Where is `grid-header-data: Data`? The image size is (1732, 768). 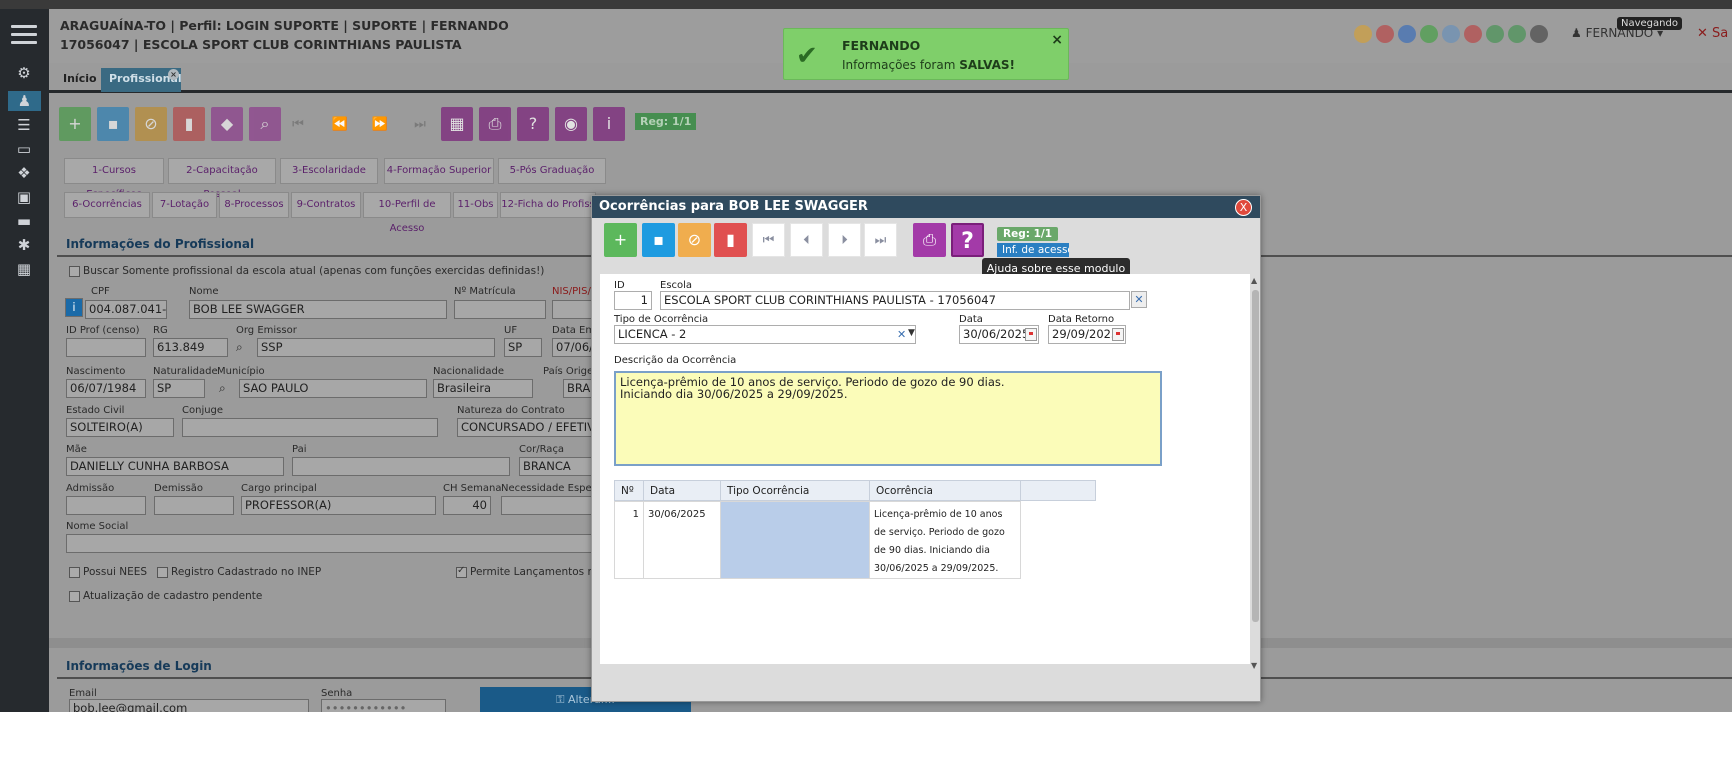 grid-header-data: Data is located at coordinates (682, 490).